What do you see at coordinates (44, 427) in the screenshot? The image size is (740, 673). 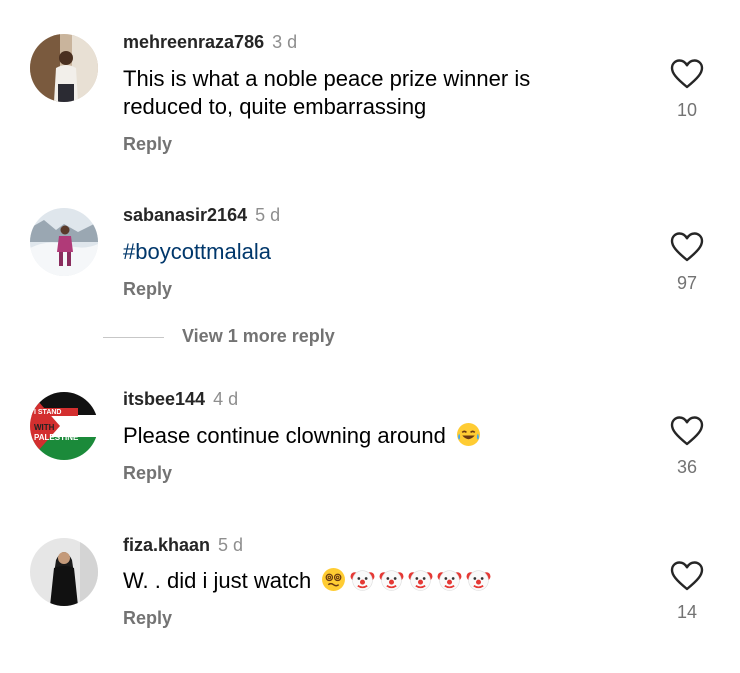 I see `avatar-text: WITH` at bounding box center [44, 427].